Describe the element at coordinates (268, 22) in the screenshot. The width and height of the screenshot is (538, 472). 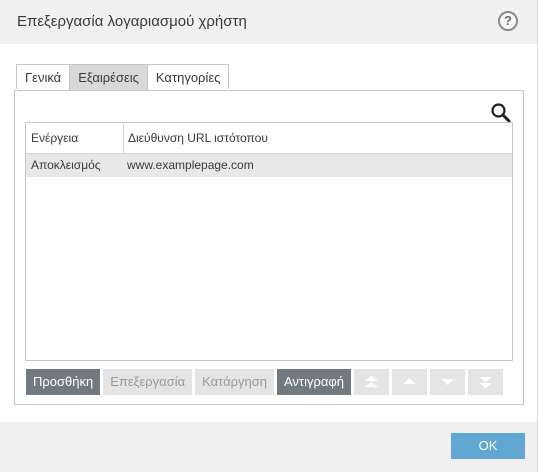
I see `title-bar: Επεξεργασία λογαριασμού χρήστη ?` at that location.